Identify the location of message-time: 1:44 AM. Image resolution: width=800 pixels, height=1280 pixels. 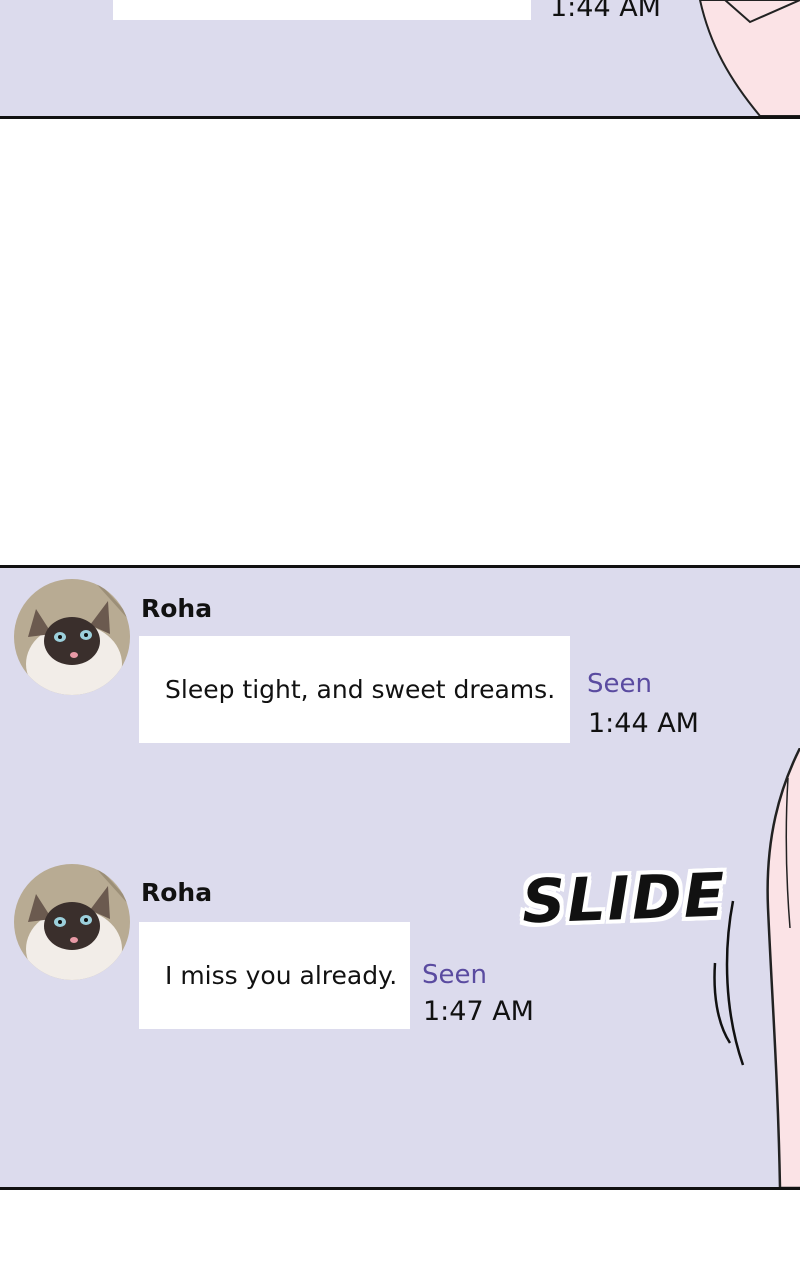
(643, 723).